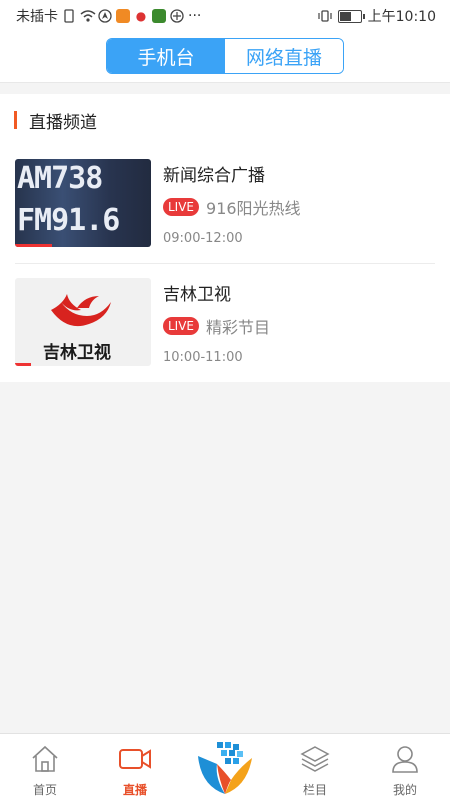  I want to click on carrier-text: 未插卡, so click(37, 17).